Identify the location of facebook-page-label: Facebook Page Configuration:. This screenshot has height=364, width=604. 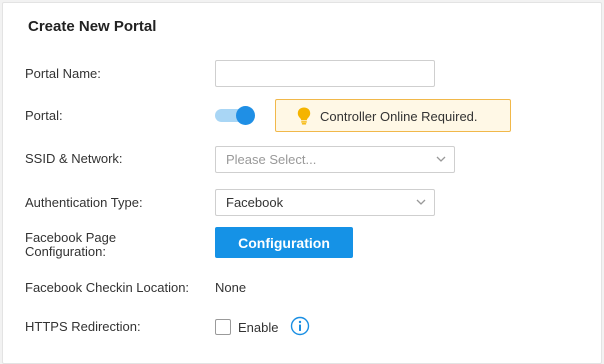
(70, 245).